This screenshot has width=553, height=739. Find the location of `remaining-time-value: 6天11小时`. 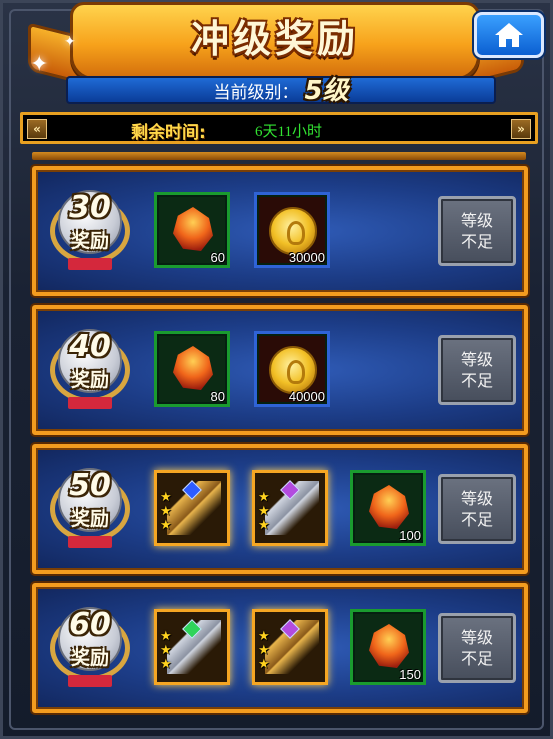

remaining-time-value: 6天11小时 is located at coordinates (288, 132).